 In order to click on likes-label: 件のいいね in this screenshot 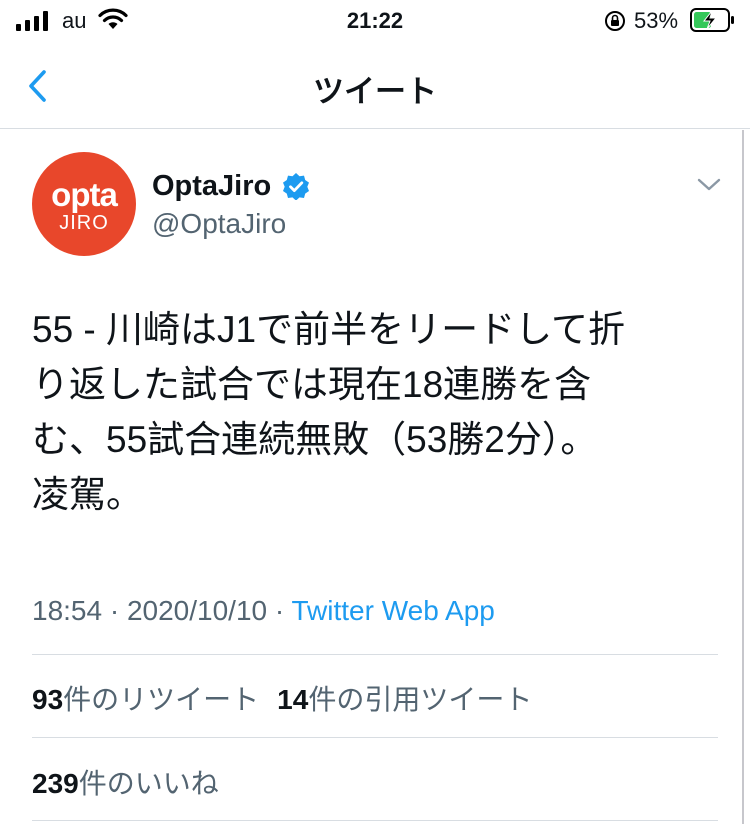, I will do `click(148, 783)`.